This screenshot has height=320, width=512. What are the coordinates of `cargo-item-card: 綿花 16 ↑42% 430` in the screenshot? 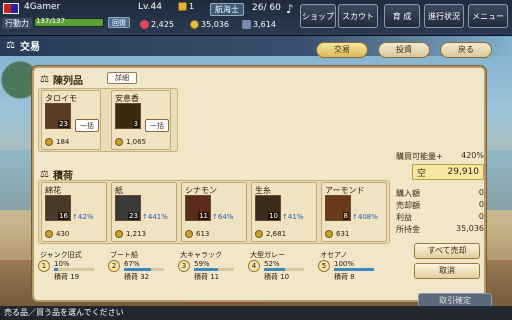 It's located at (74, 212).